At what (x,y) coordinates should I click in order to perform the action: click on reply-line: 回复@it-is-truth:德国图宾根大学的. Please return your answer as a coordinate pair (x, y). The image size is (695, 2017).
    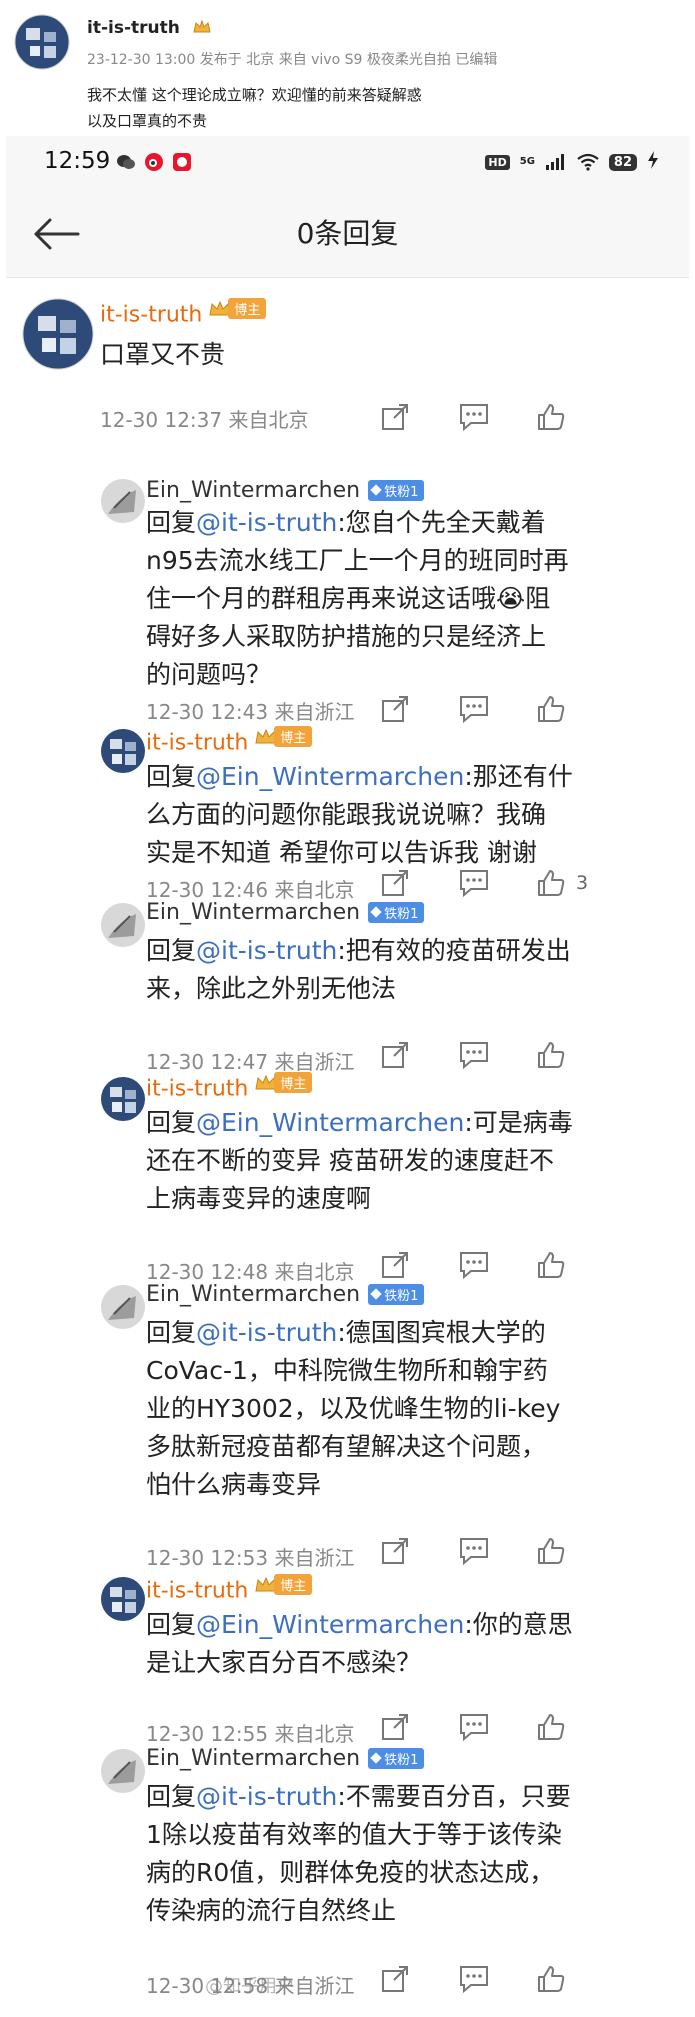
    Looking at the image, I should click on (353, 1333).